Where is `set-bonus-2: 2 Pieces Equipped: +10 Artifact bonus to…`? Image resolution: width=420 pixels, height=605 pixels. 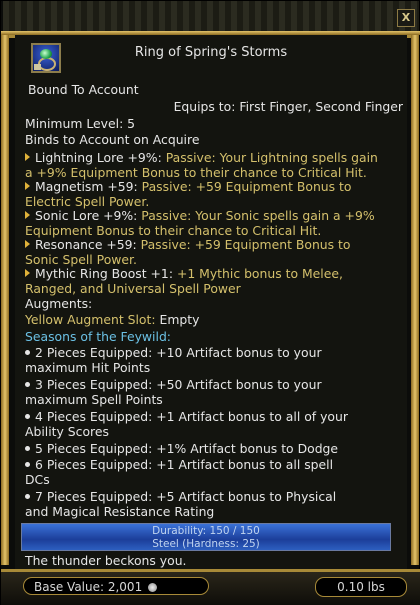
set-bonus-2: 2 Pieces Equipped: +10 Artifact bonus to… is located at coordinates (173, 353).